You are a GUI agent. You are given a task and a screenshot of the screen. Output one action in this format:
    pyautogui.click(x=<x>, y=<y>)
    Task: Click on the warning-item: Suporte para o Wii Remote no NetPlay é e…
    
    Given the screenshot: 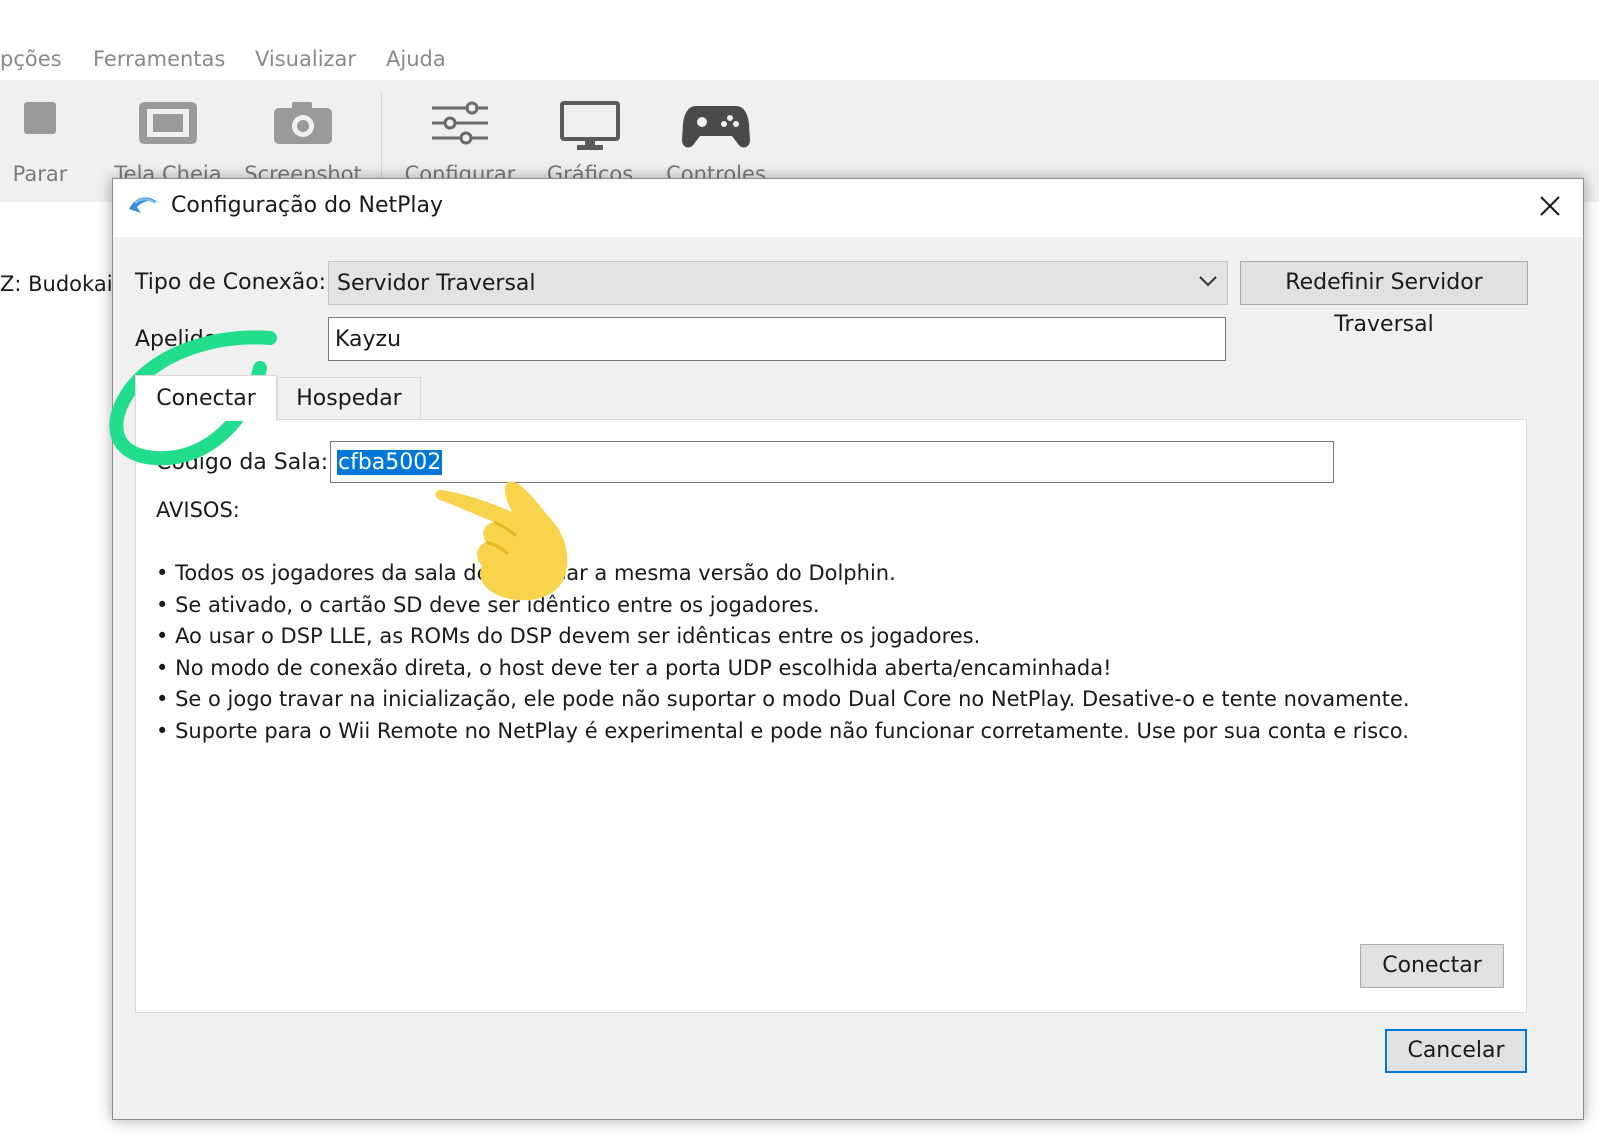 What is the action you would take?
    pyautogui.click(x=783, y=732)
    